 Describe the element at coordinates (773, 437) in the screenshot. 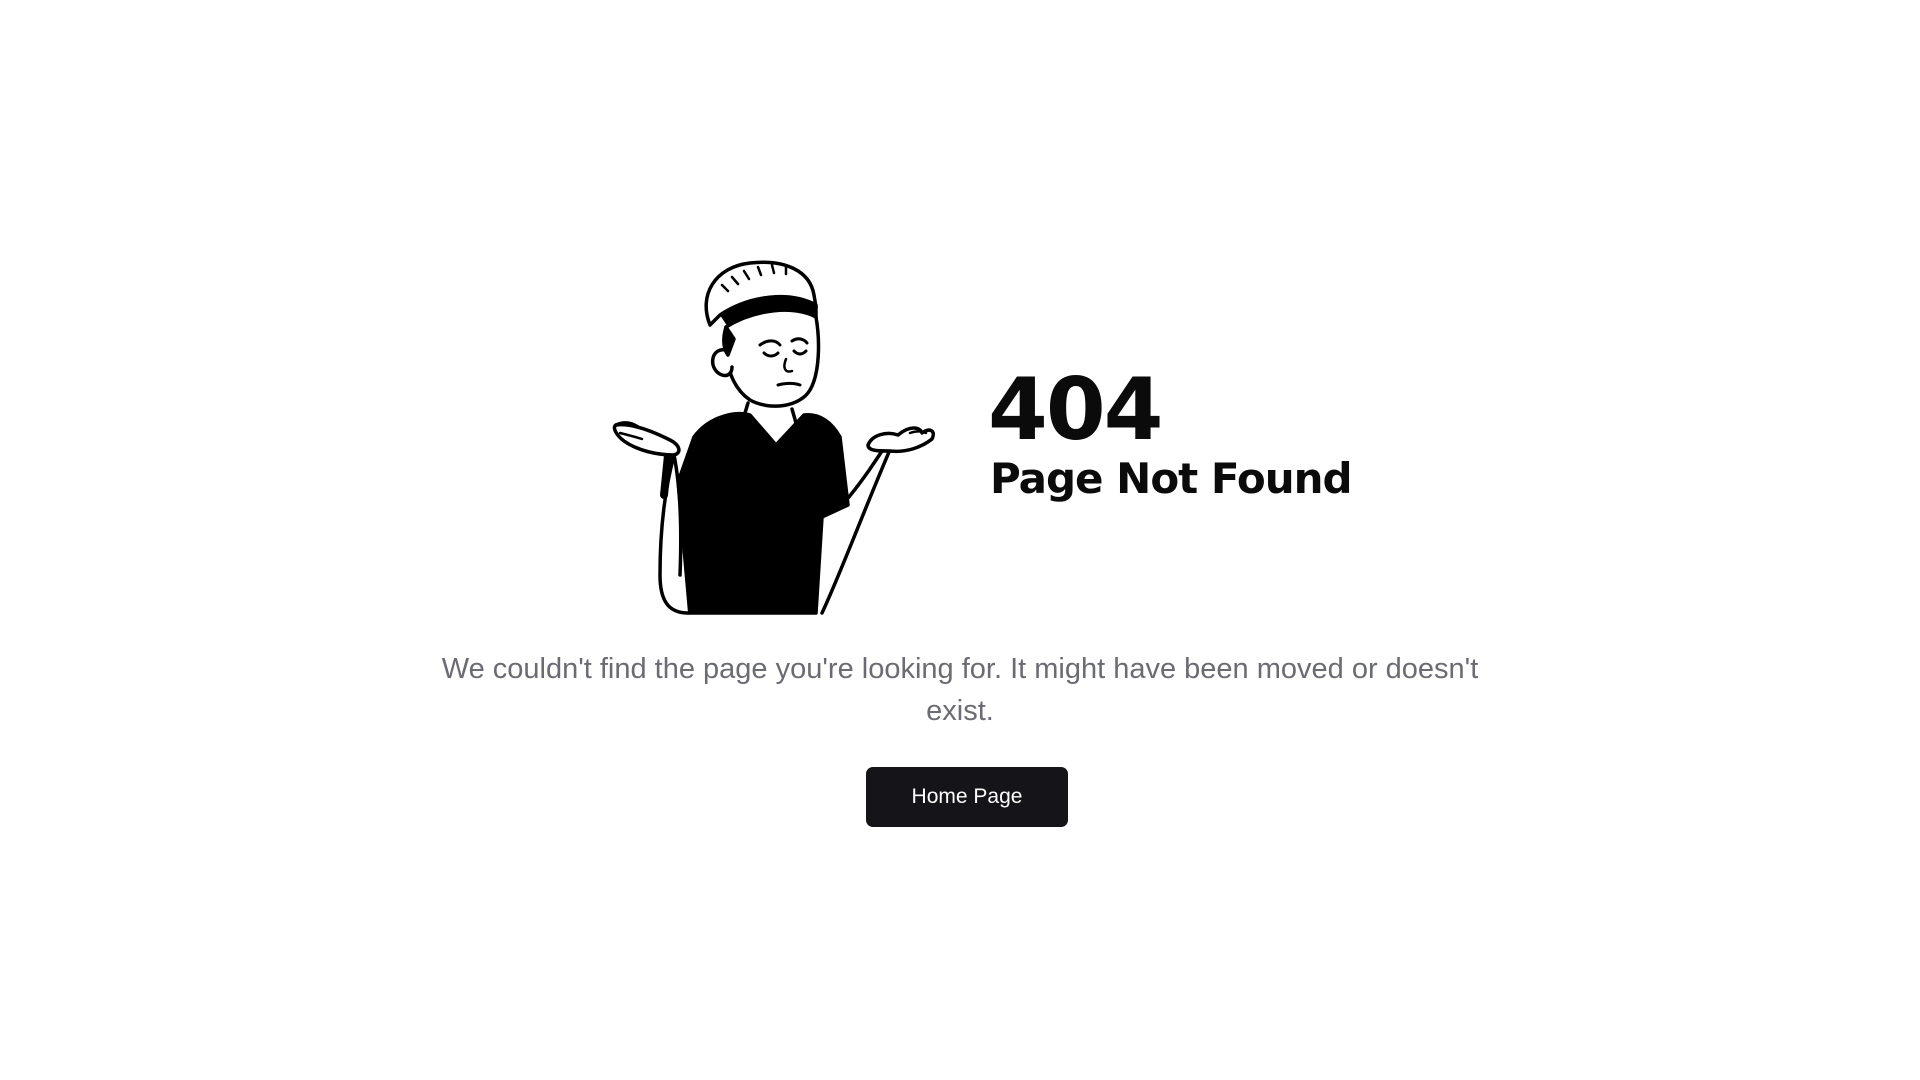

I see `shrugging-person-illustration` at that location.